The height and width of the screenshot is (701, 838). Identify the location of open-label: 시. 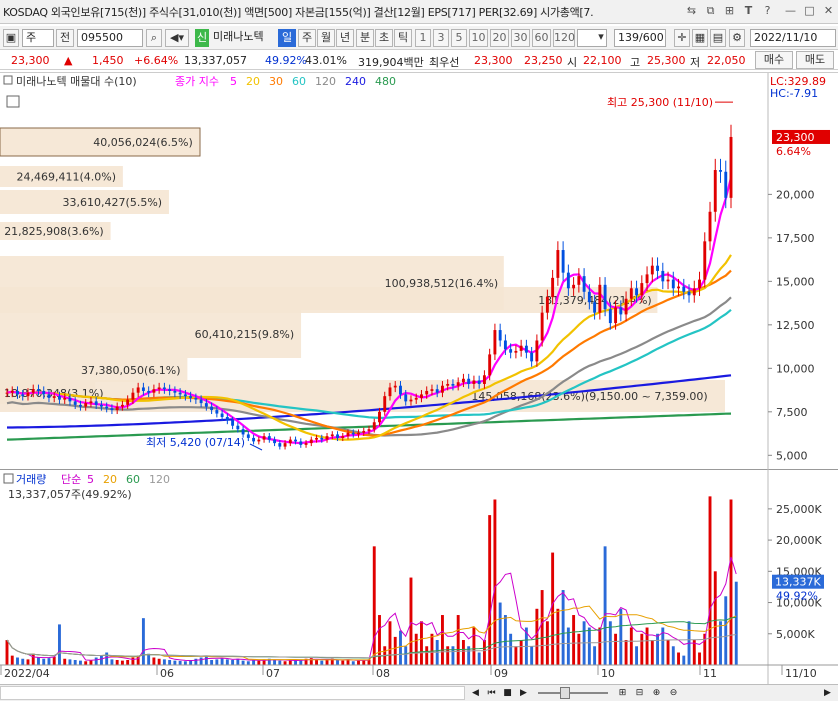
(572, 62).